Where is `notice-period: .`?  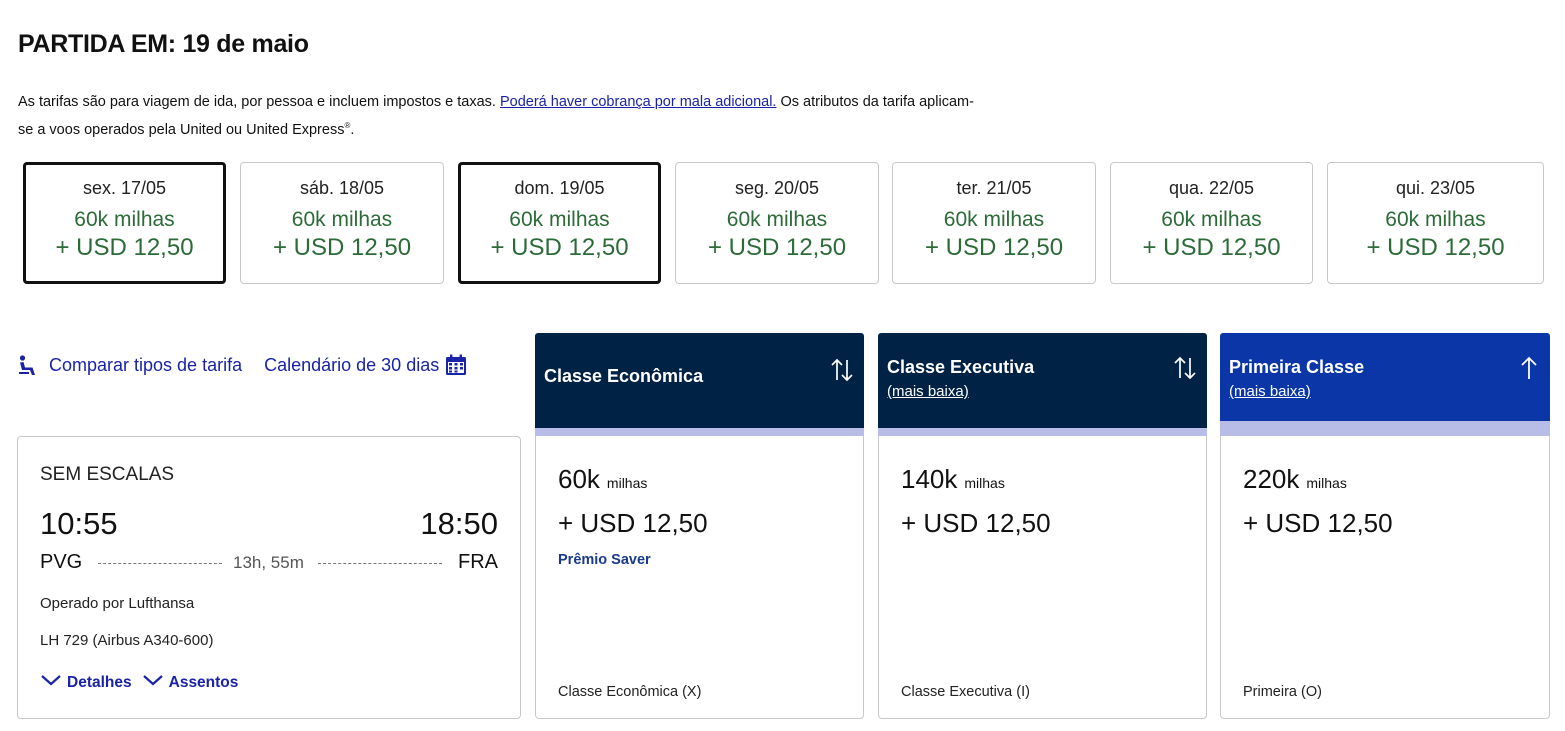
notice-period: . is located at coordinates (352, 129).